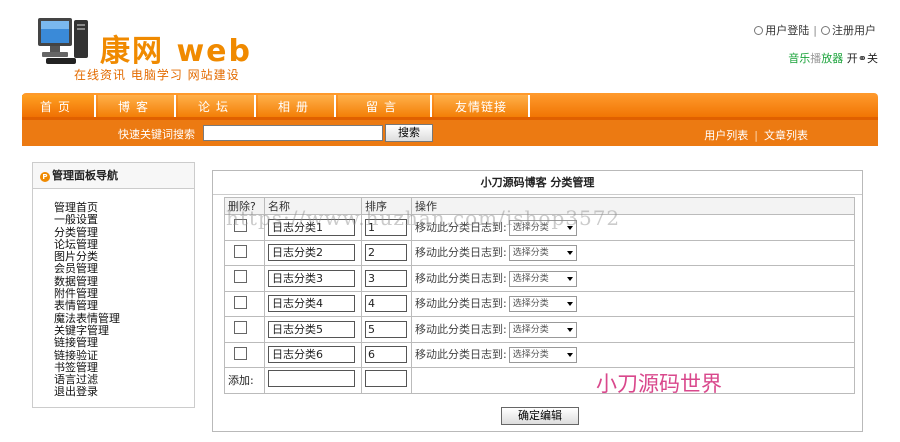 The width and height of the screenshot is (900, 442). Describe the element at coordinates (385, 107) in the screenshot. I see `nav-guestbook: 留言` at that location.